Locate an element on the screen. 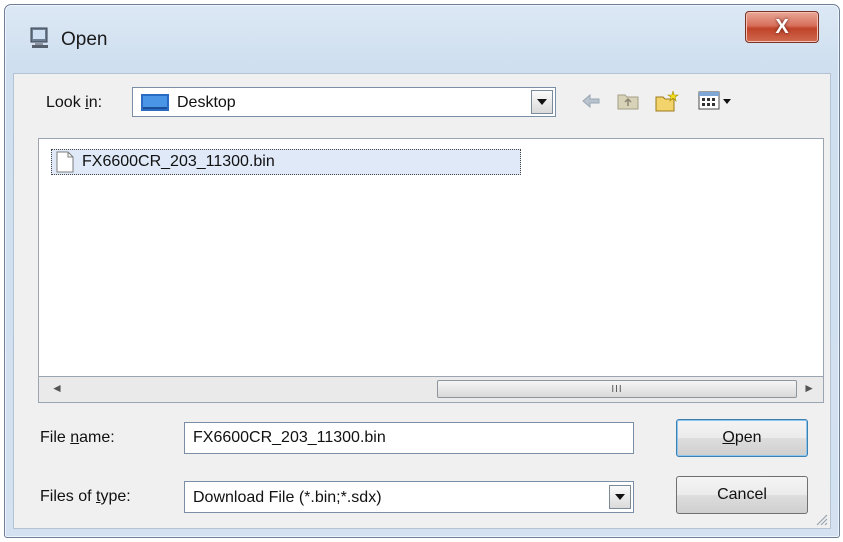 This screenshot has width=843, height=542. files-of-type-dropdown-button is located at coordinates (620, 497).